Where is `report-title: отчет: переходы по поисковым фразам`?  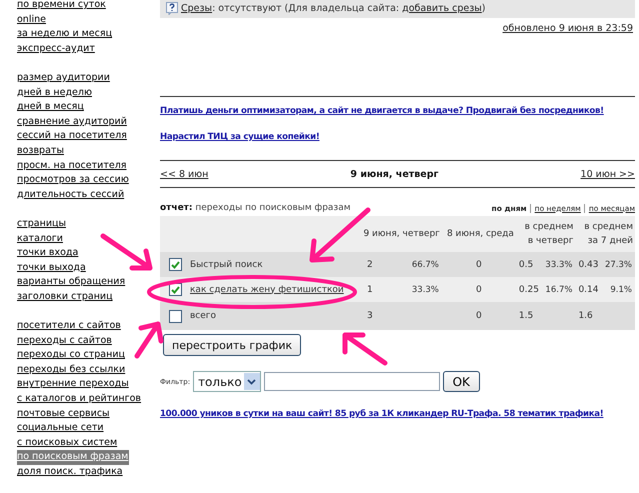
report-title: отчет: переходы по поисковым фразам is located at coordinates (255, 208).